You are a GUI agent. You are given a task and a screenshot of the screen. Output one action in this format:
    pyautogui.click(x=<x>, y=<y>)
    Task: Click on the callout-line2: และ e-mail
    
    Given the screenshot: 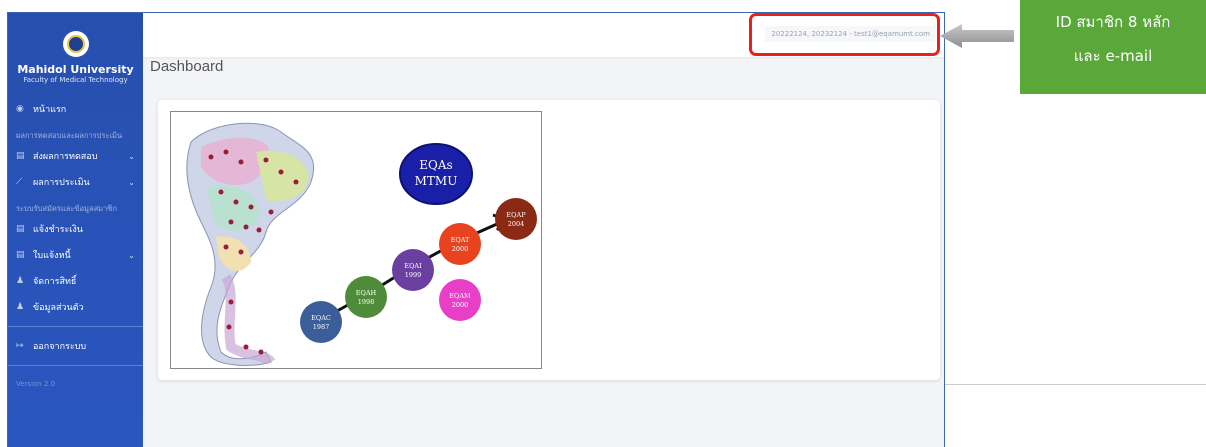 What is the action you would take?
    pyautogui.click(x=1113, y=56)
    